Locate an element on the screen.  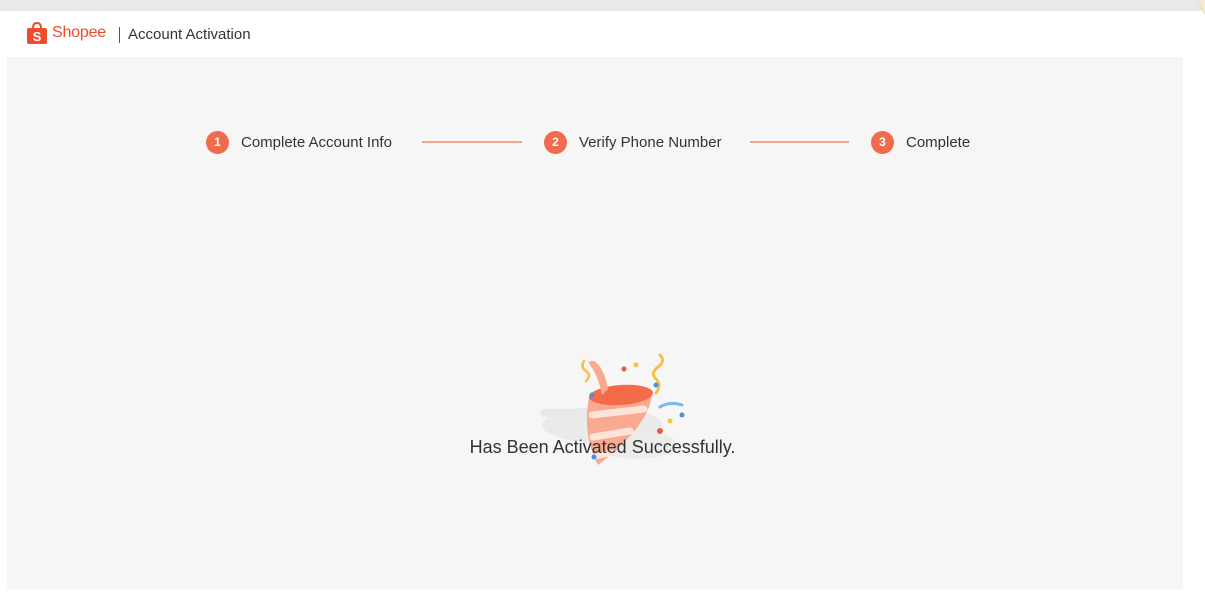
step-label: Complete is located at coordinates (938, 142).